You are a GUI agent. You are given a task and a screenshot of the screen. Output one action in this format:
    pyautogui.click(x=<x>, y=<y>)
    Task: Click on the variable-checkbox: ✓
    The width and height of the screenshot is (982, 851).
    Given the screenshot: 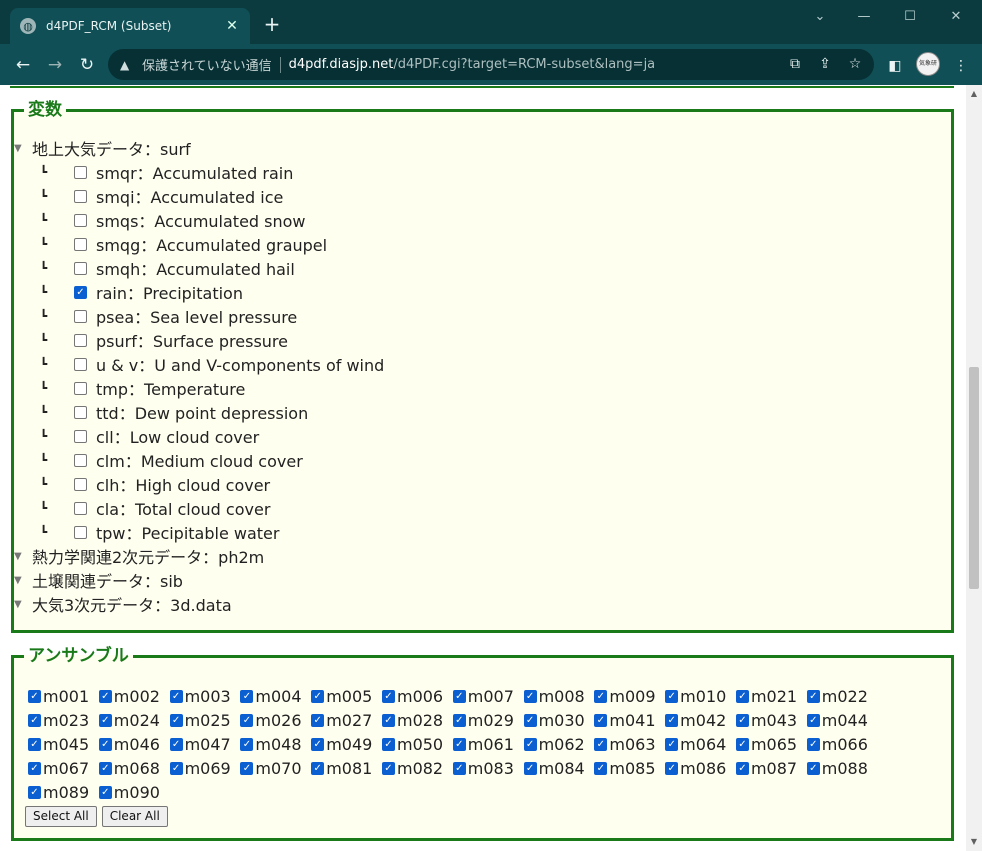 What is the action you would take?
    pyautogui.click(x=80, y=292)
    